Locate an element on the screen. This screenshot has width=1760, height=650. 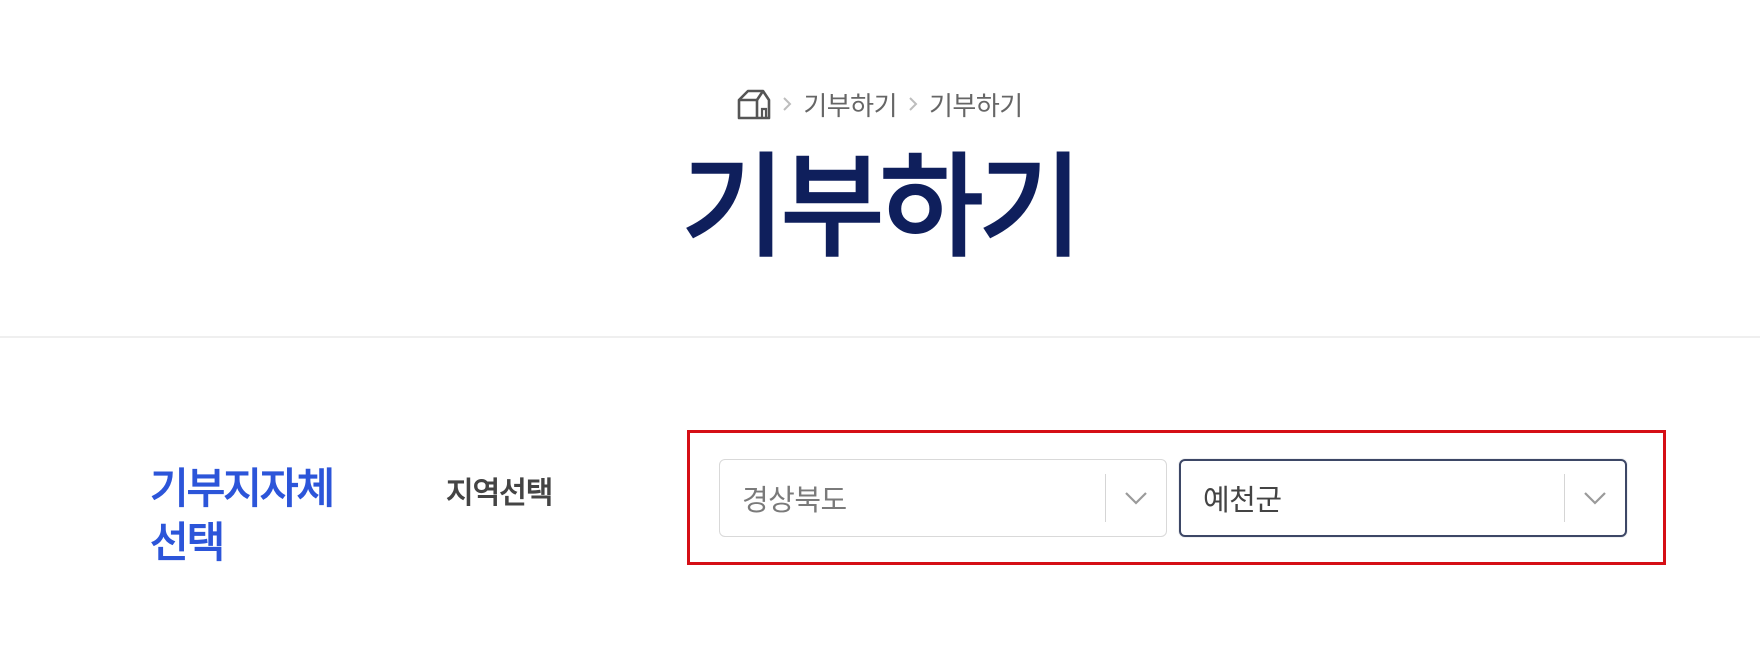
district-select-value: 예천군 is located at coordinates (1242, 501).